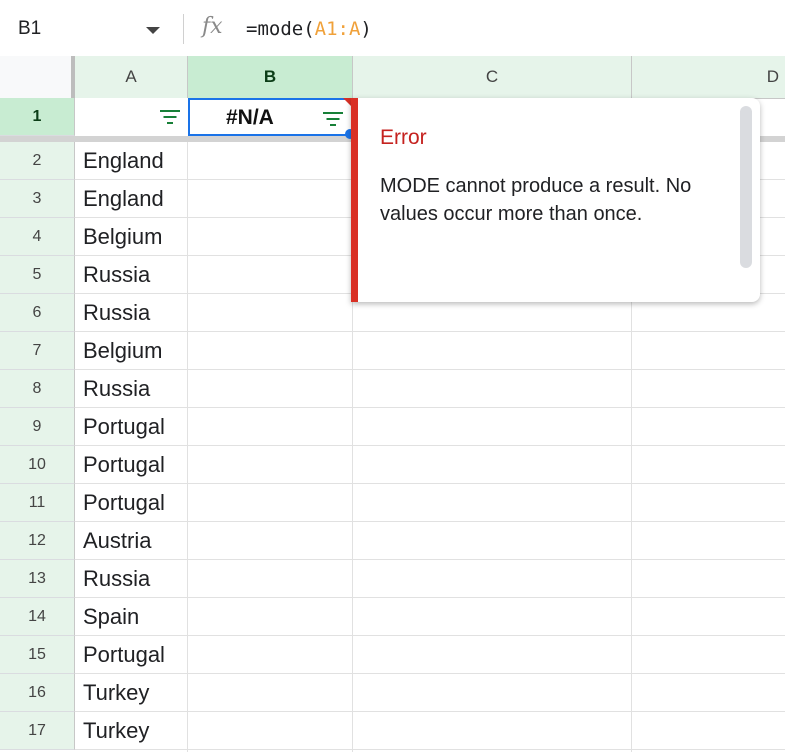 This screenshot has height=752, width=785. What do you see at coordinates (280, 29) in the screenshot?
I see `formula-prefix: =mode(` at bounding box center [280, 29].